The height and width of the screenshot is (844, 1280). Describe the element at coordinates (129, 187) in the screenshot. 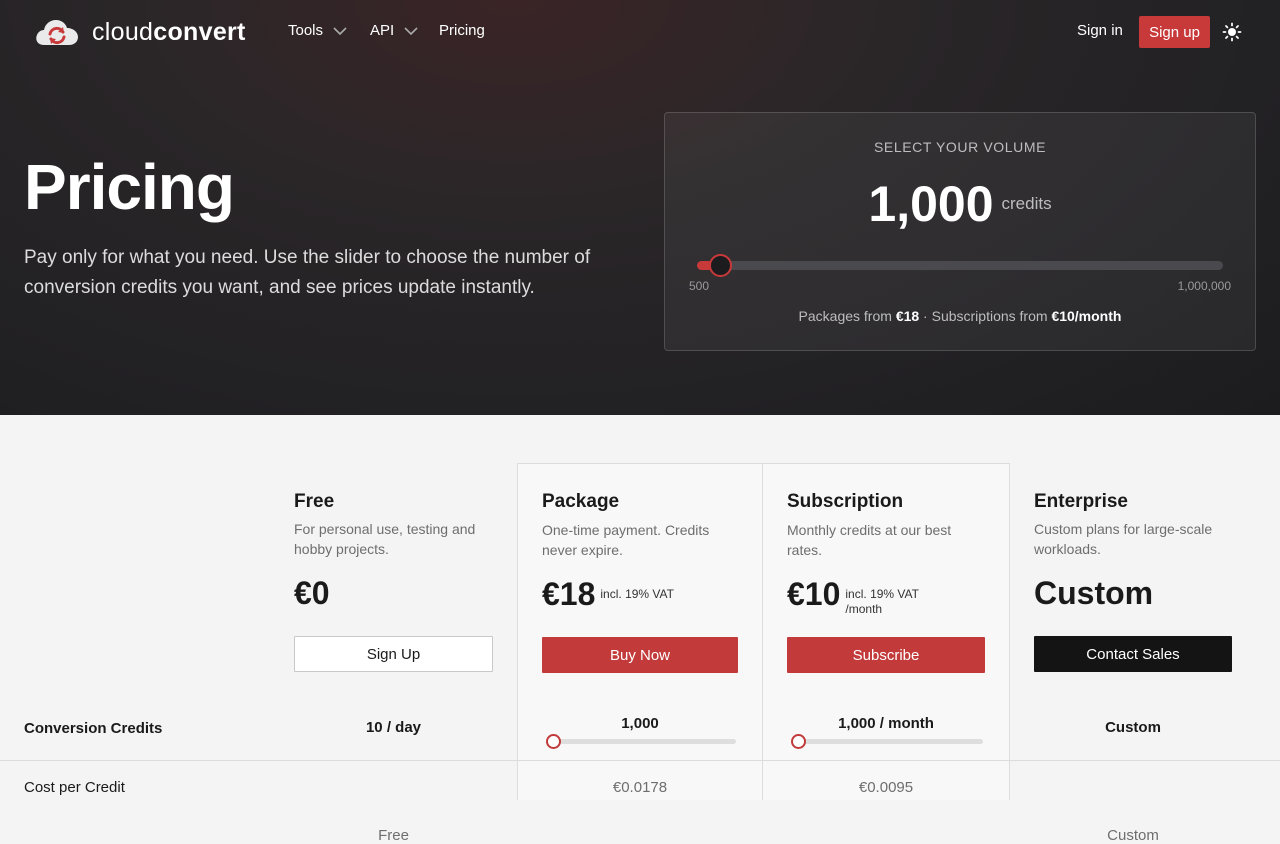

I see `page-title: Pricing` at that location.